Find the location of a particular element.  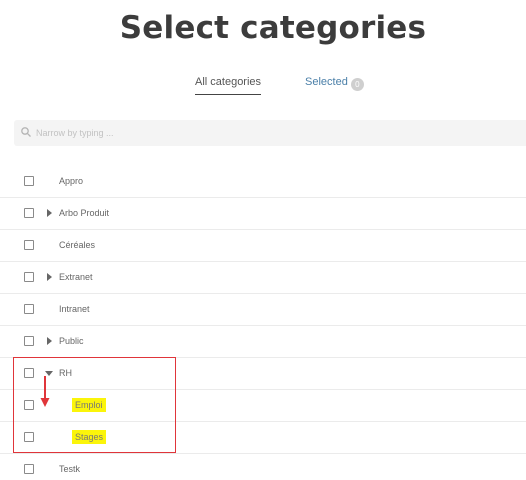

category-label: Extranet is located at coordinates (76, 277).